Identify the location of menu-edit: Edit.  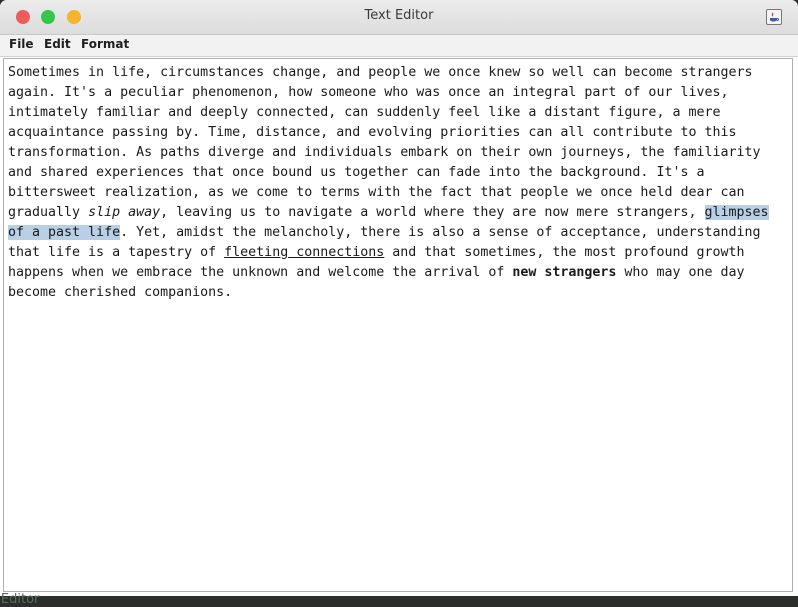
(57, 44).